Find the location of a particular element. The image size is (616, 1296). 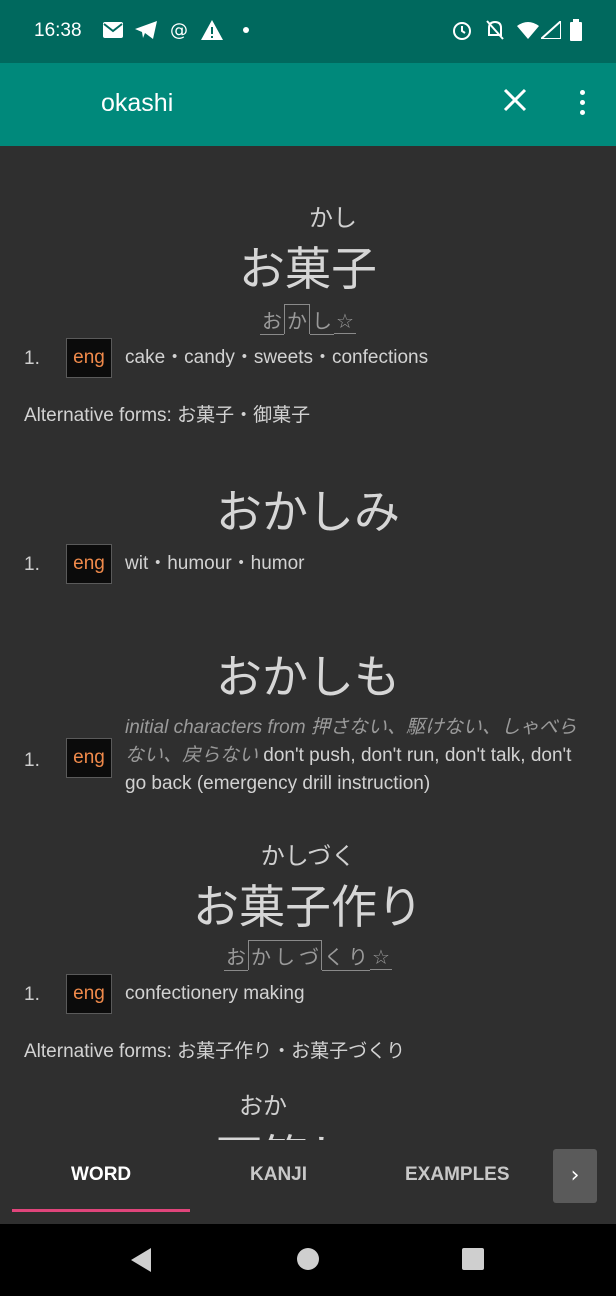

entry-header: おかしみ is located at coordinates (308, 509).